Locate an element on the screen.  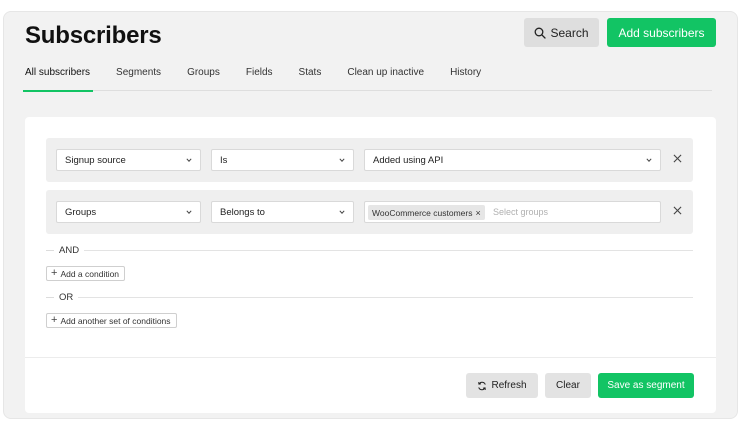
add-condition-button: + Add a condition is located at coordinates (86, 273).